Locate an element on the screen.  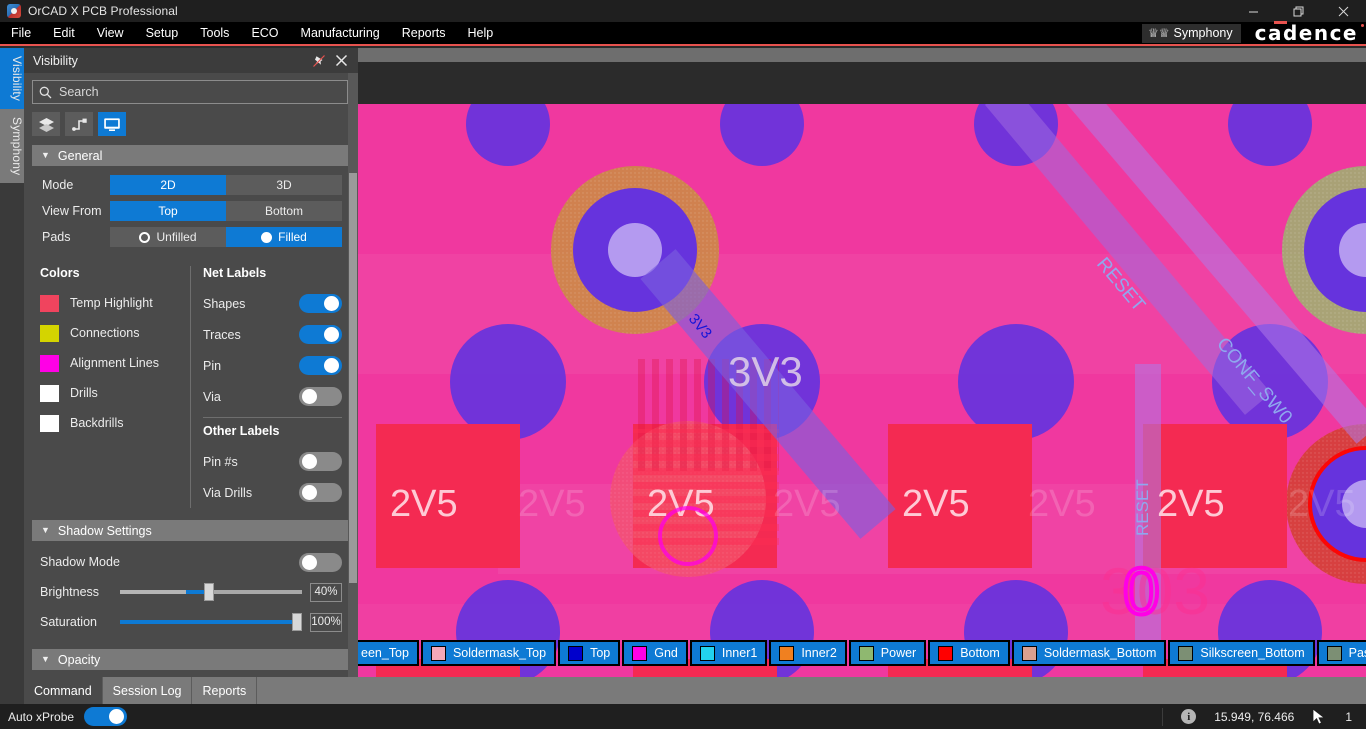
tab-command: Command is located at coordinates (63, 690).